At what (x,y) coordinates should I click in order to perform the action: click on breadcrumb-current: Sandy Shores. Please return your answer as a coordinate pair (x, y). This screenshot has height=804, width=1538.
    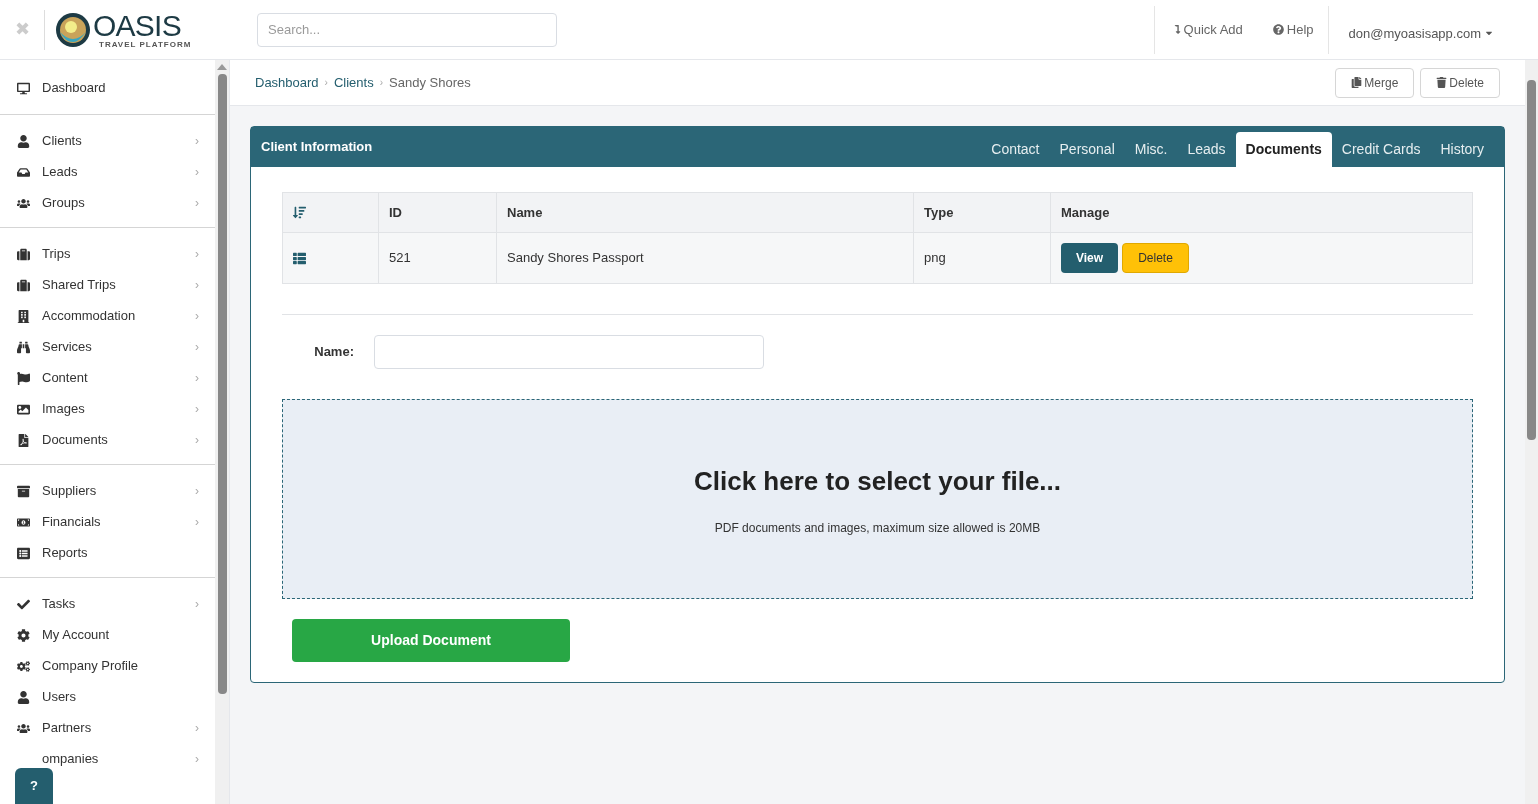
    Looking at the image, I should click on (430, 82).